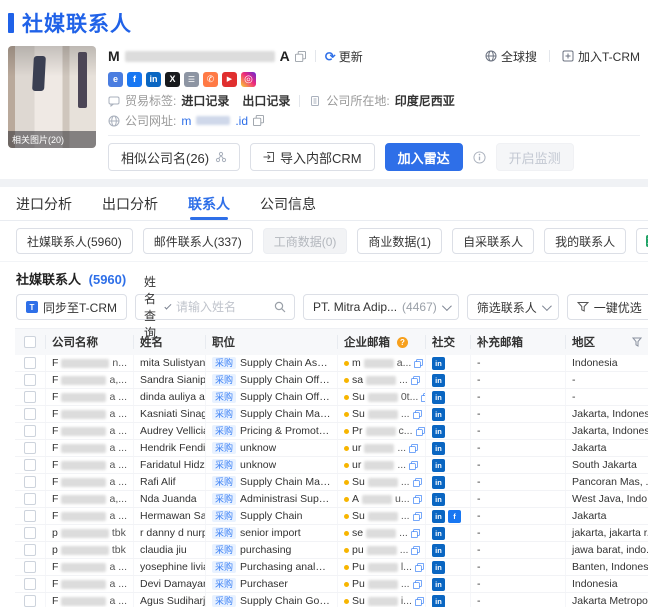 This screenshot has height=607, width=648. I want to click on name-query-dropdown: 姓名查询, so click(156, 307).